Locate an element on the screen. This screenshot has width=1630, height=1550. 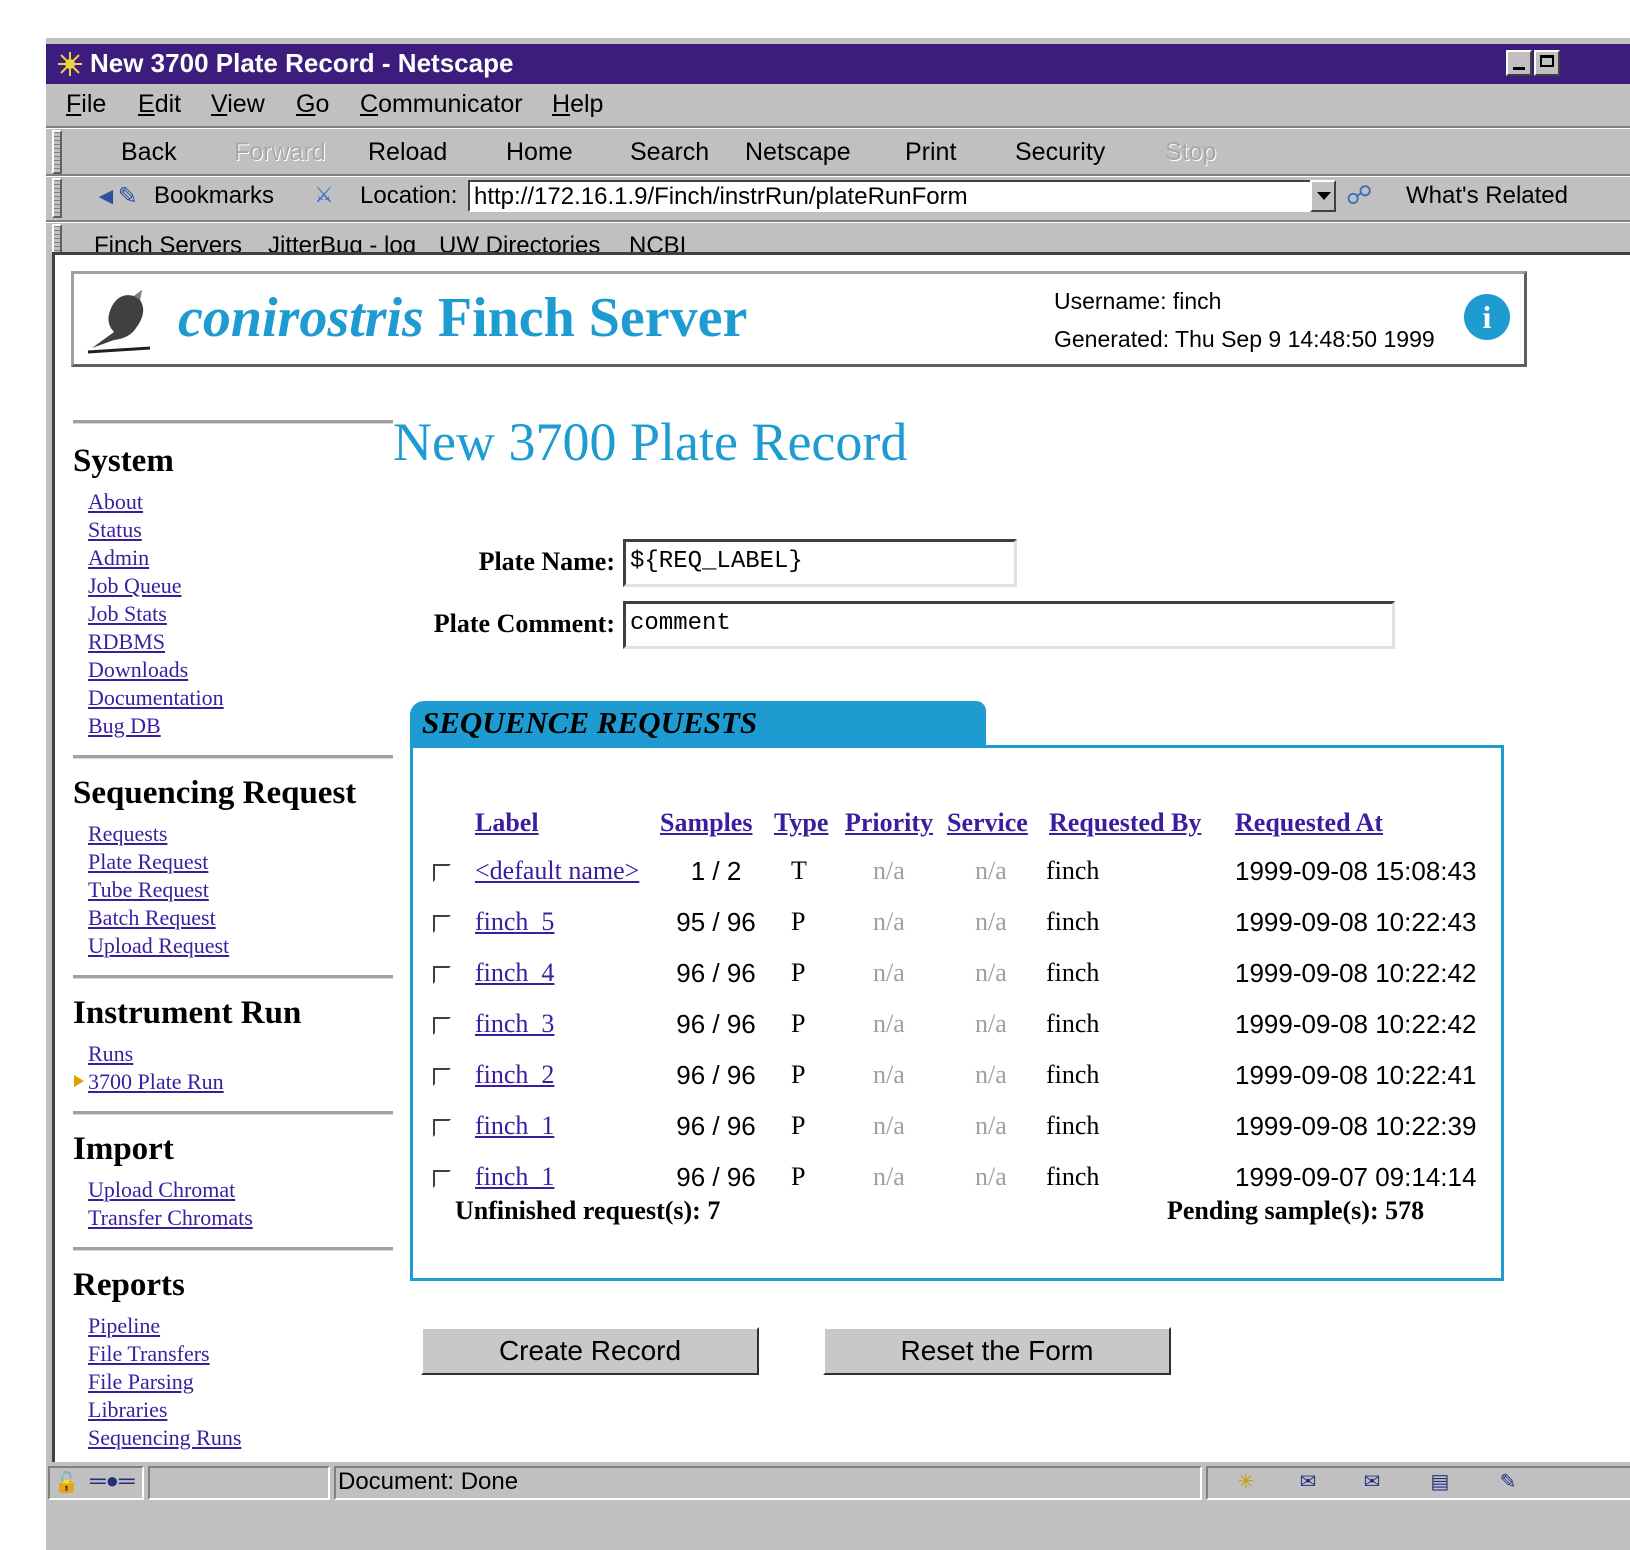
sidebar-item-runs: Runs is located at coordinates (110, 1054).